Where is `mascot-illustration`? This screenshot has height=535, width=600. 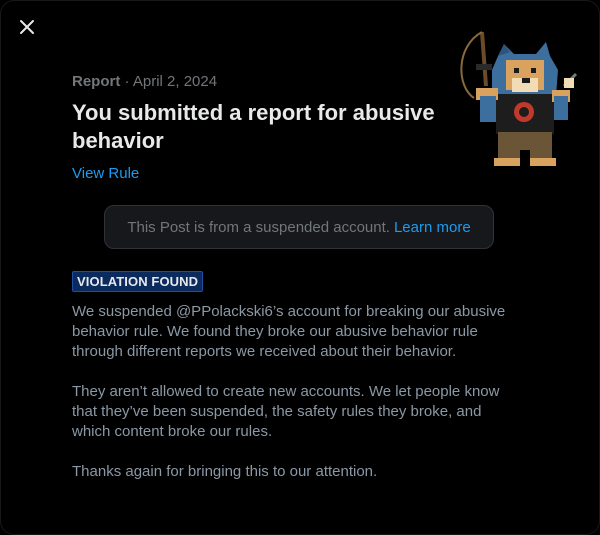 mascot-illustration is located at coordinates (519, 98).